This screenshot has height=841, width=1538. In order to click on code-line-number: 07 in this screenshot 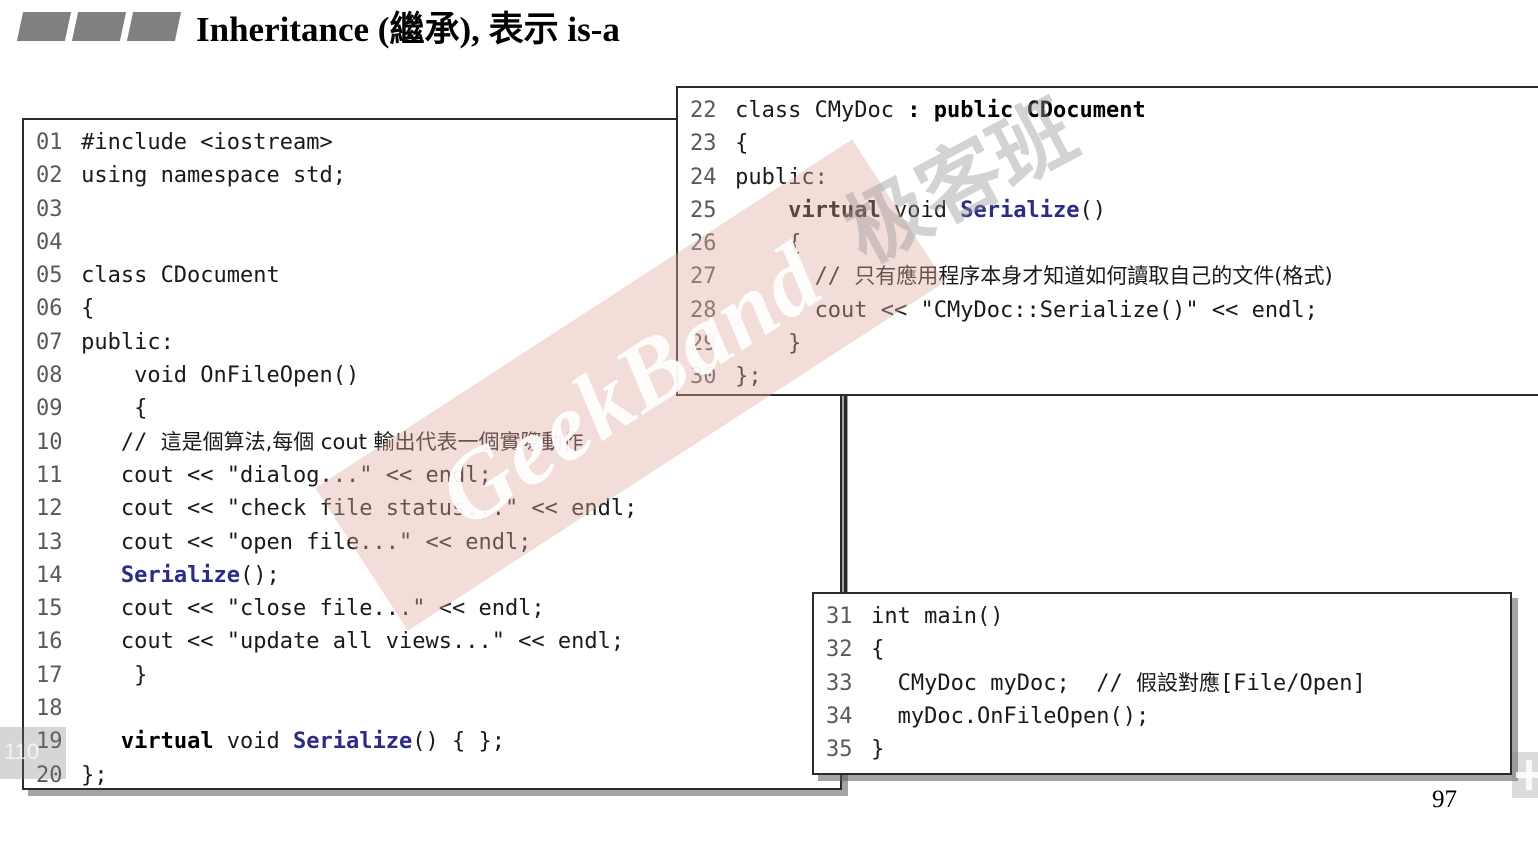, I will do `click(49, 342)`.